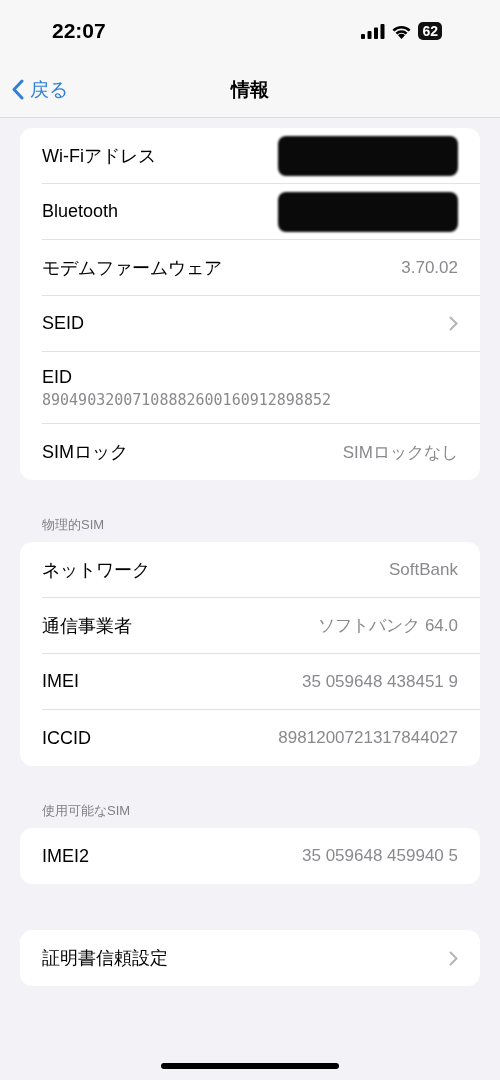  Describe the element at coordinates (80, 211) in the screenshot. I see `row-label: Bluetooth` at that location.